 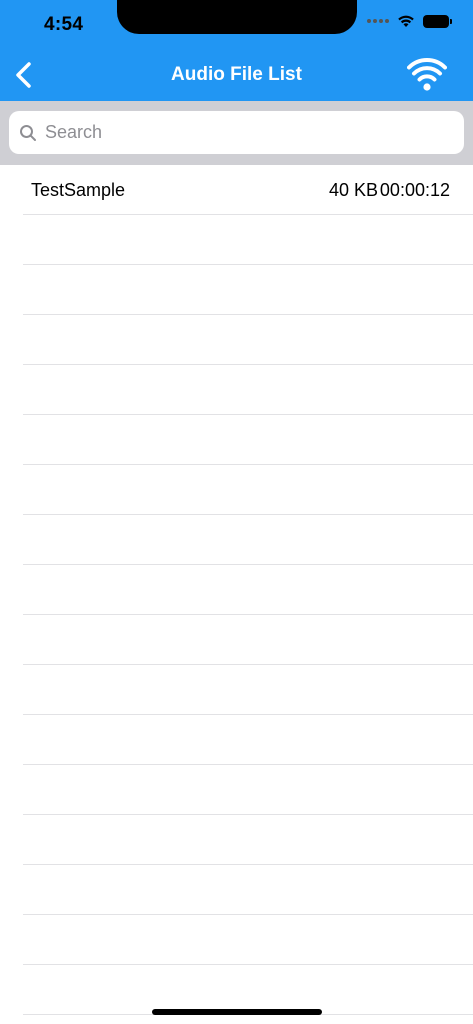 I want to click on search-field, so click(x=236, y=132).